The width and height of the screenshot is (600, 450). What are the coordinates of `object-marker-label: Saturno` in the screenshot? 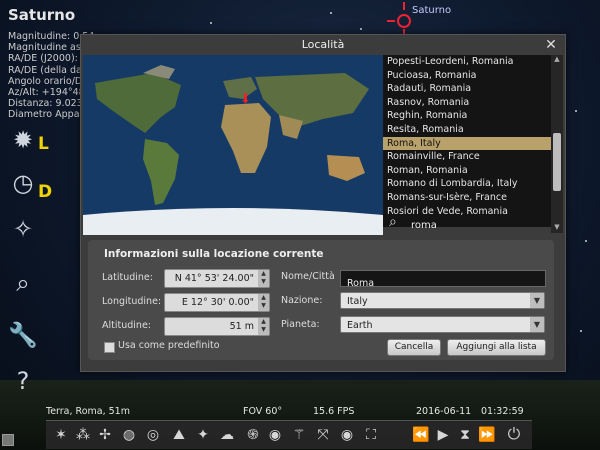 It's located at (432, 10).